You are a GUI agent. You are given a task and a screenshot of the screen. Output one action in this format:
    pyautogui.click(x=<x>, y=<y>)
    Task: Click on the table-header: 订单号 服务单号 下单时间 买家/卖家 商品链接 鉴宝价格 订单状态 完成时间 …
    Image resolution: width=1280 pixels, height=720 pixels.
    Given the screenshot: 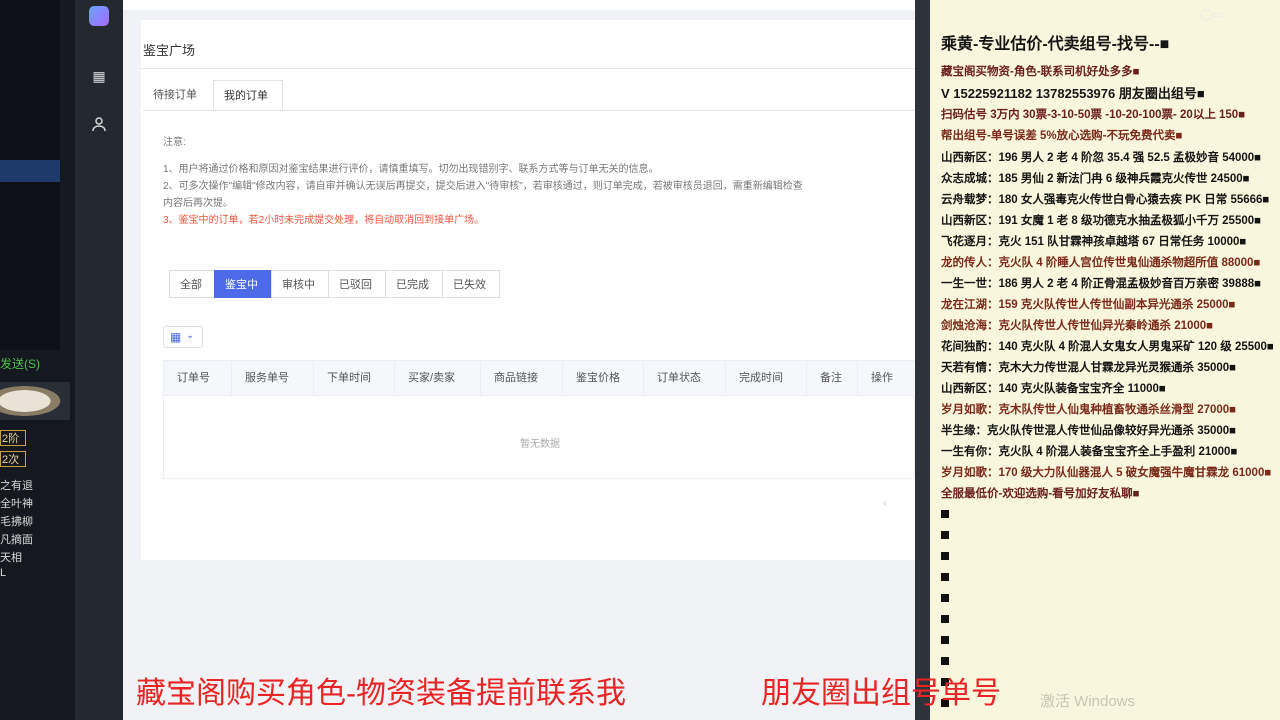 What is the action you would take?
    pyautogui.click(x=539, y=378)
    